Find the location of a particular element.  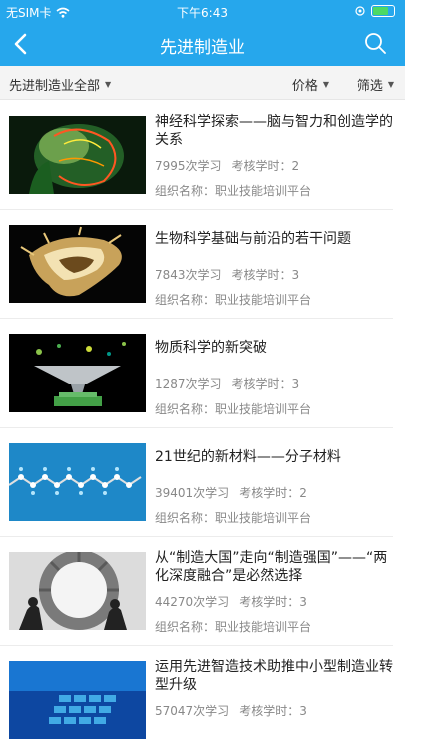

learner-count: 1287次学习 is located at coordinates (188, 384).